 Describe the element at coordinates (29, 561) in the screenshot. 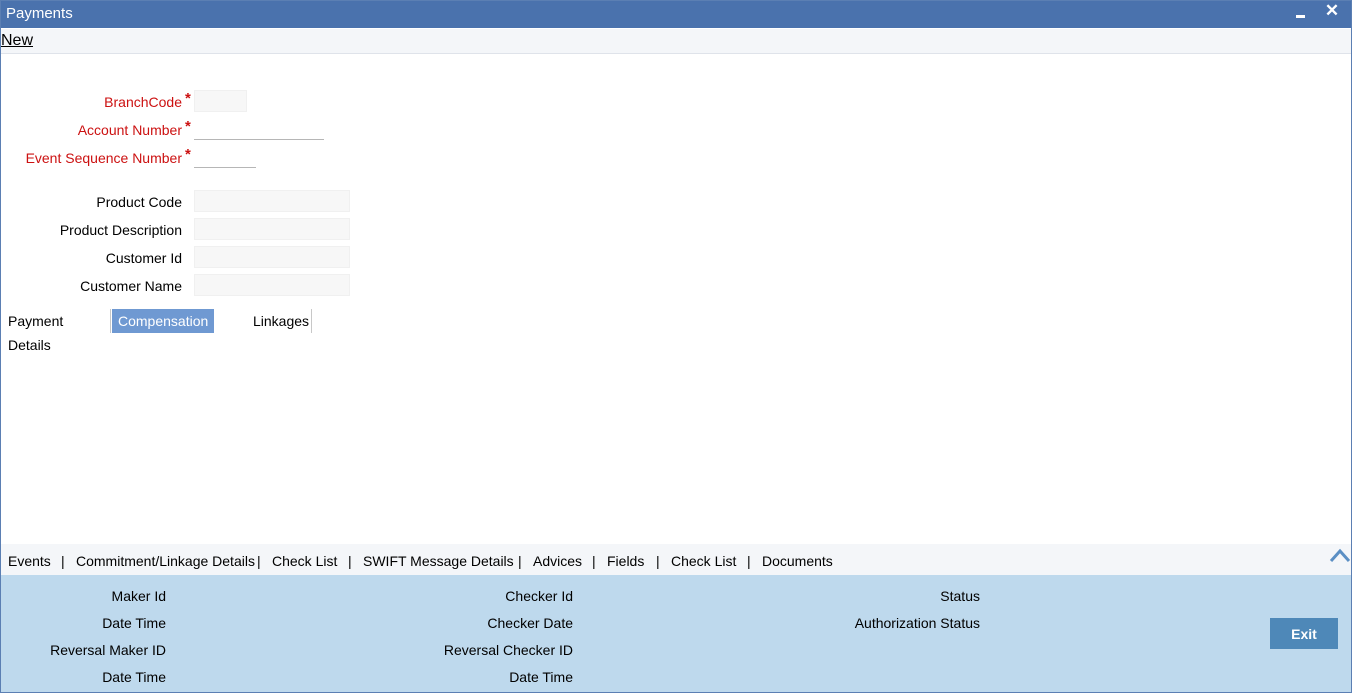

I see `nav-events: Events` at that location.